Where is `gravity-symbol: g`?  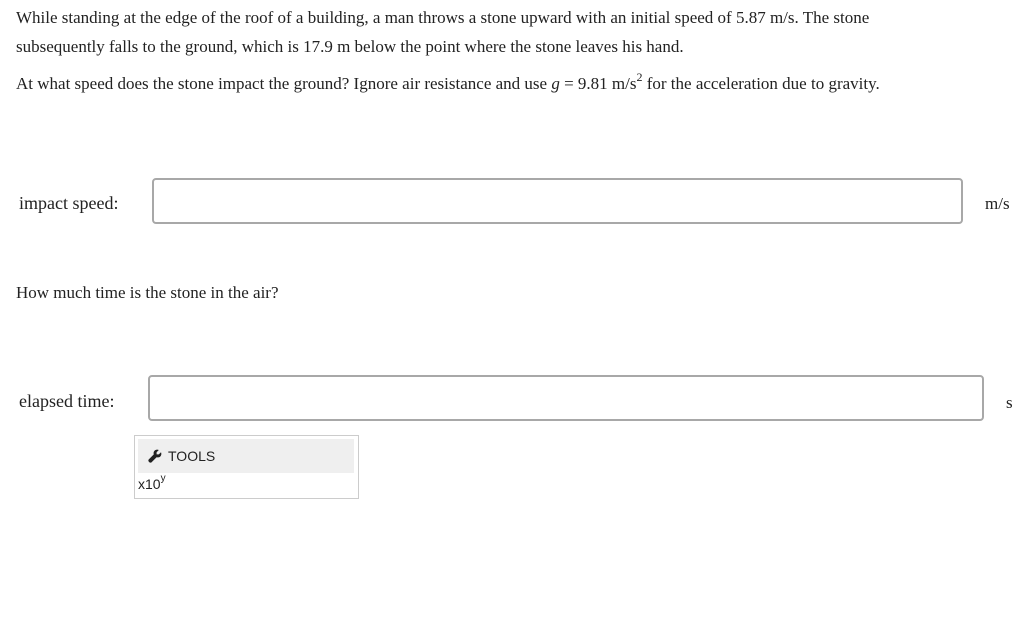 gravity-symbol: g is located at coordinates (555, 83).